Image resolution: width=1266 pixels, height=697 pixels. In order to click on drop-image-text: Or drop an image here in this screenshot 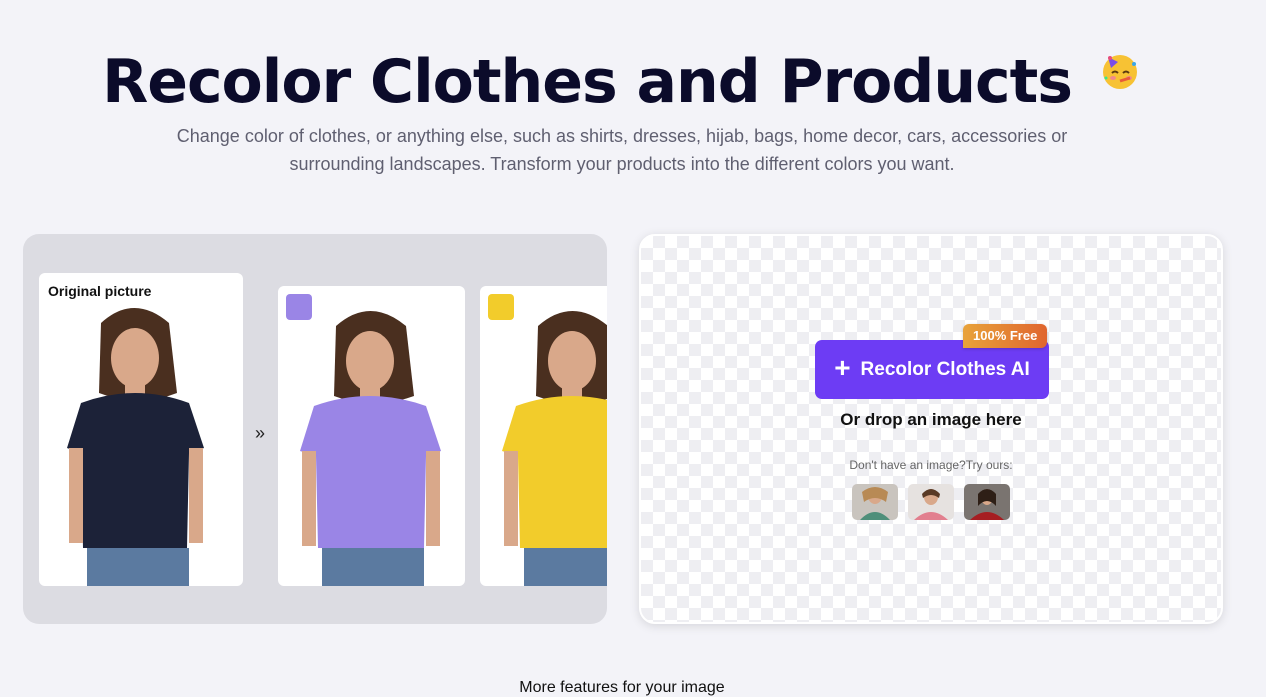, I will do `click(931, 419)`.